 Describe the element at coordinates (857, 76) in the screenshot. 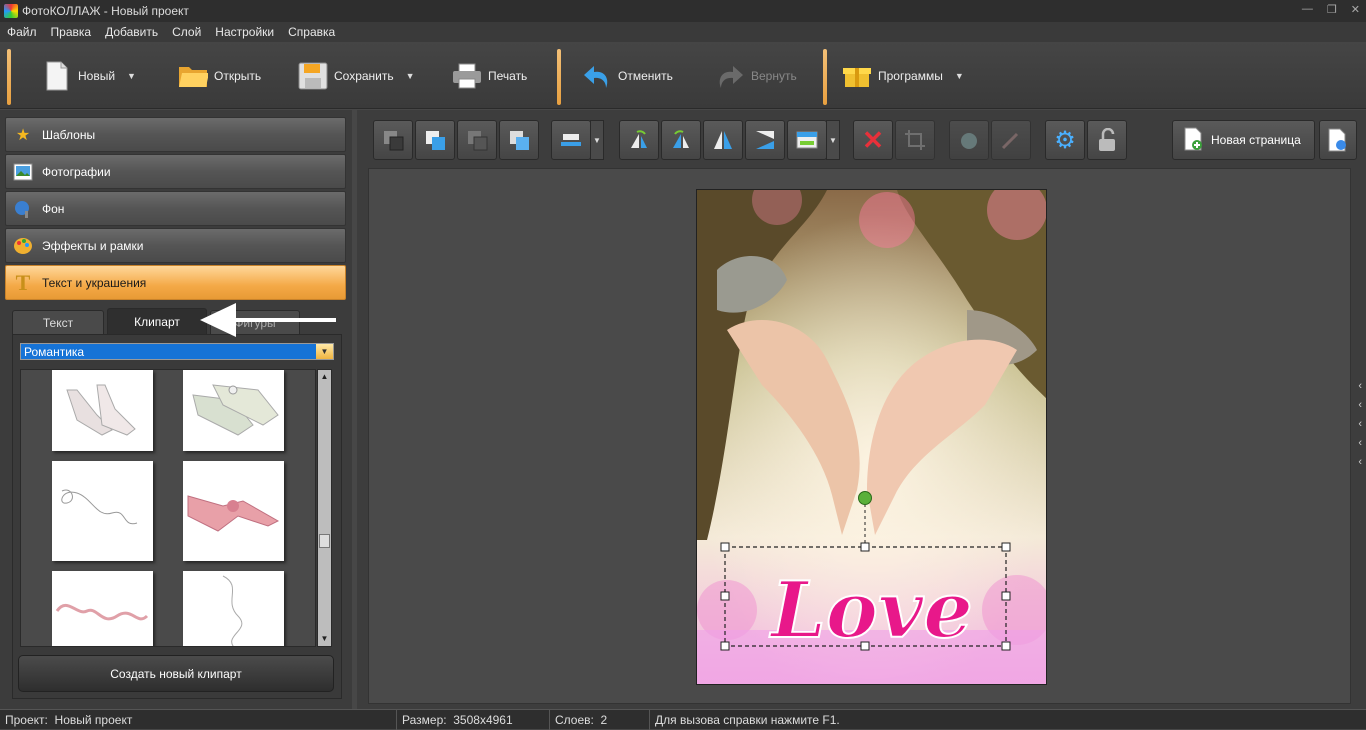

I see `gift-box-icon` at that location.